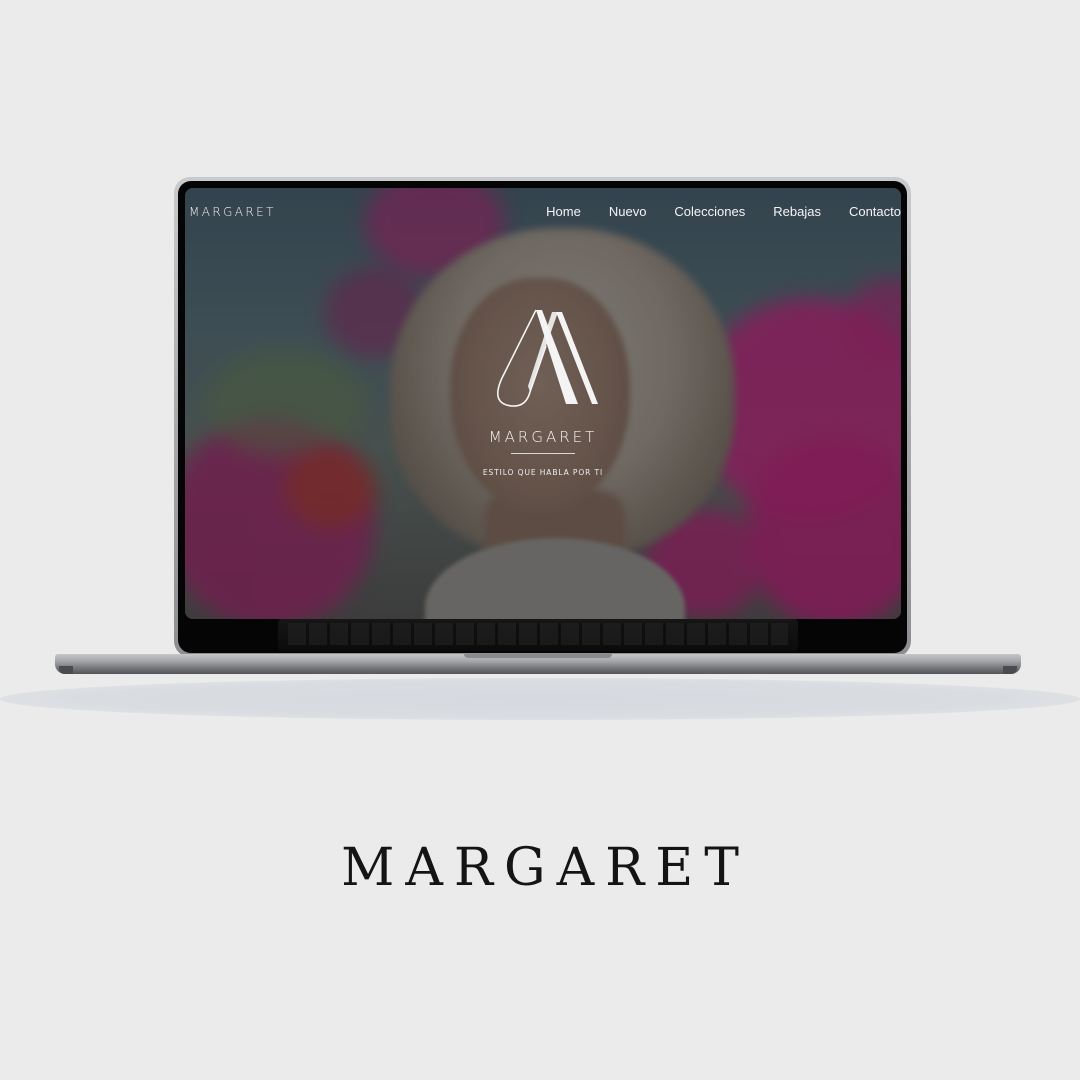 Image resolution: width=1080 pixels, height=1080 pixels. I want to click on page-title: MARGARET, so click(545, 868).